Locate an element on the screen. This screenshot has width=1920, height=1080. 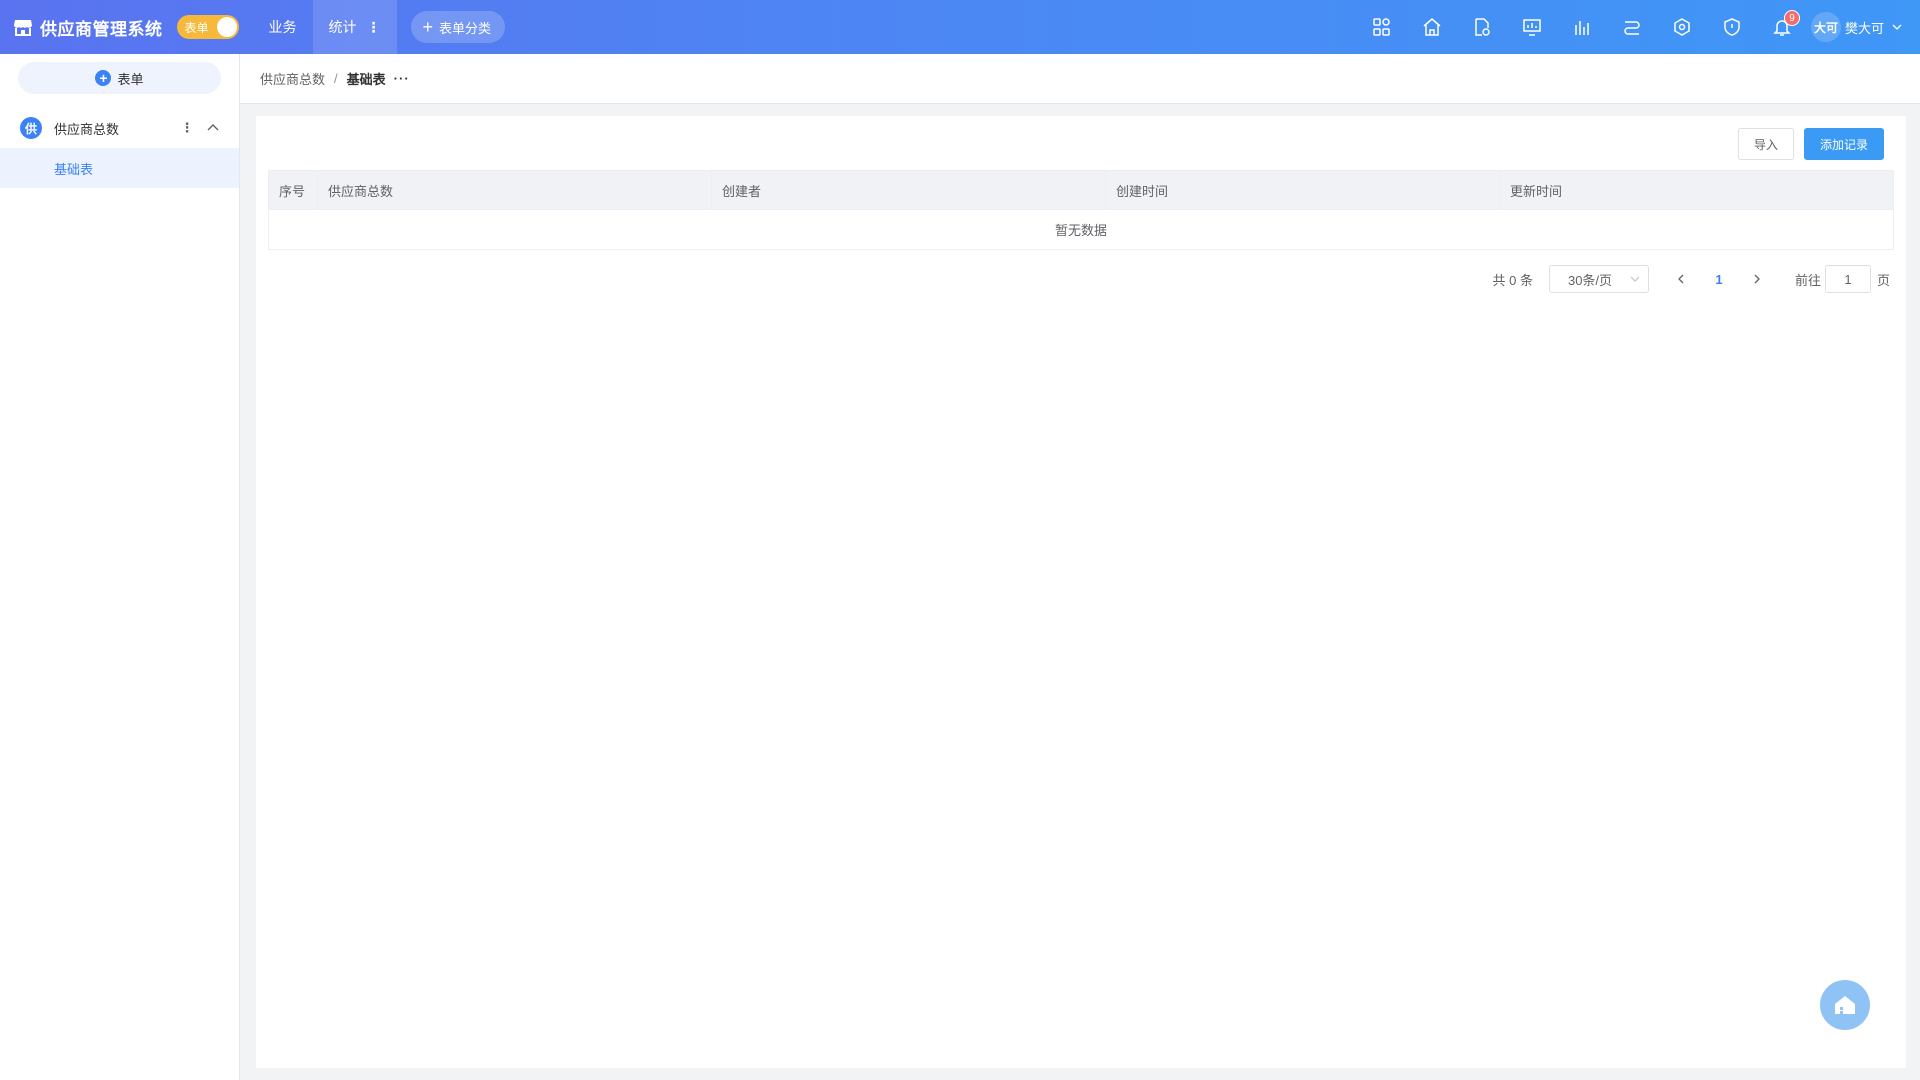
breadcrumb-parent: 供应商总数 is located at coordinates (292, 78).